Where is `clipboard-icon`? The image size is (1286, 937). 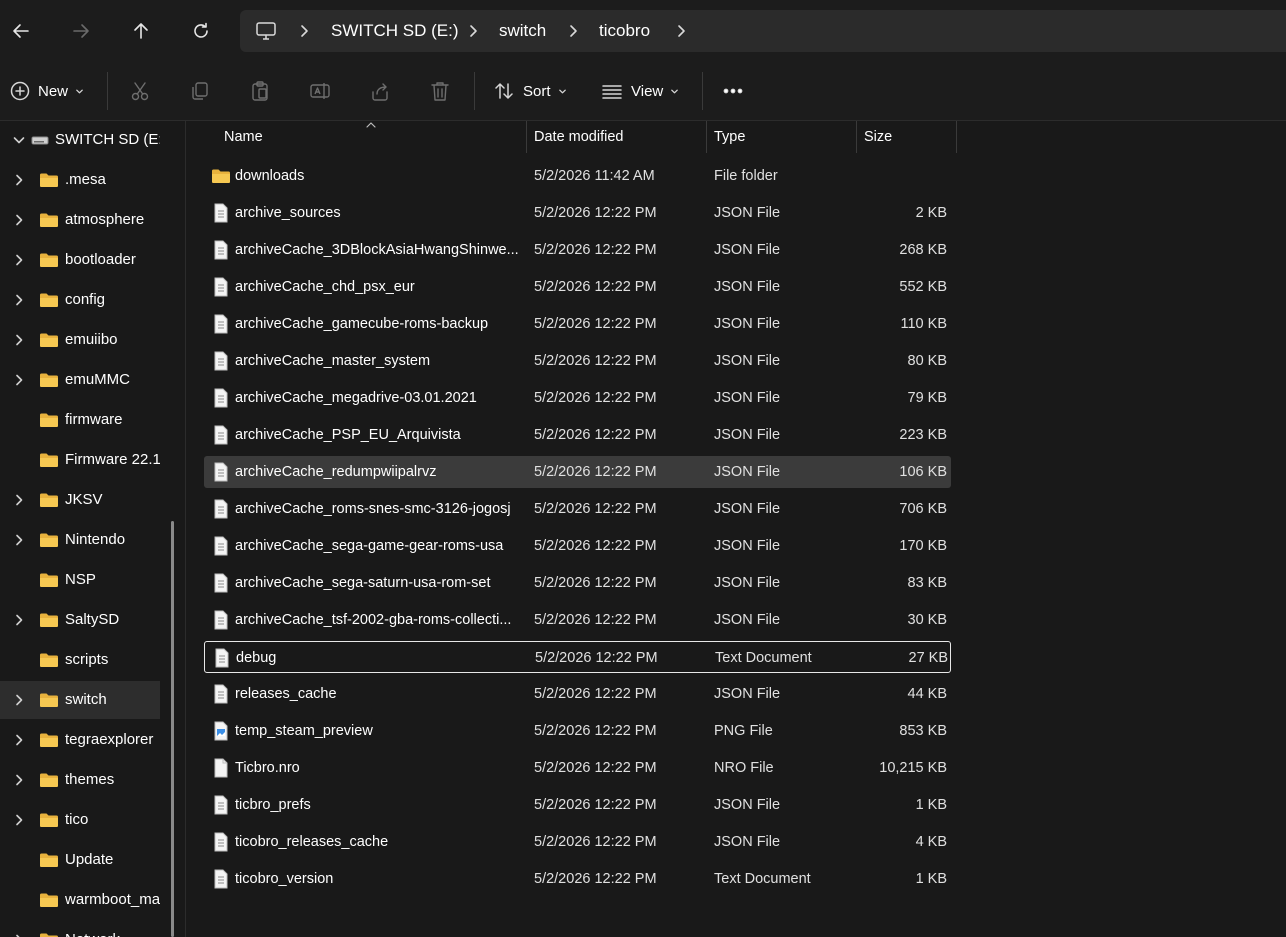 clipboard-icon is located at coordinates (260, 91).